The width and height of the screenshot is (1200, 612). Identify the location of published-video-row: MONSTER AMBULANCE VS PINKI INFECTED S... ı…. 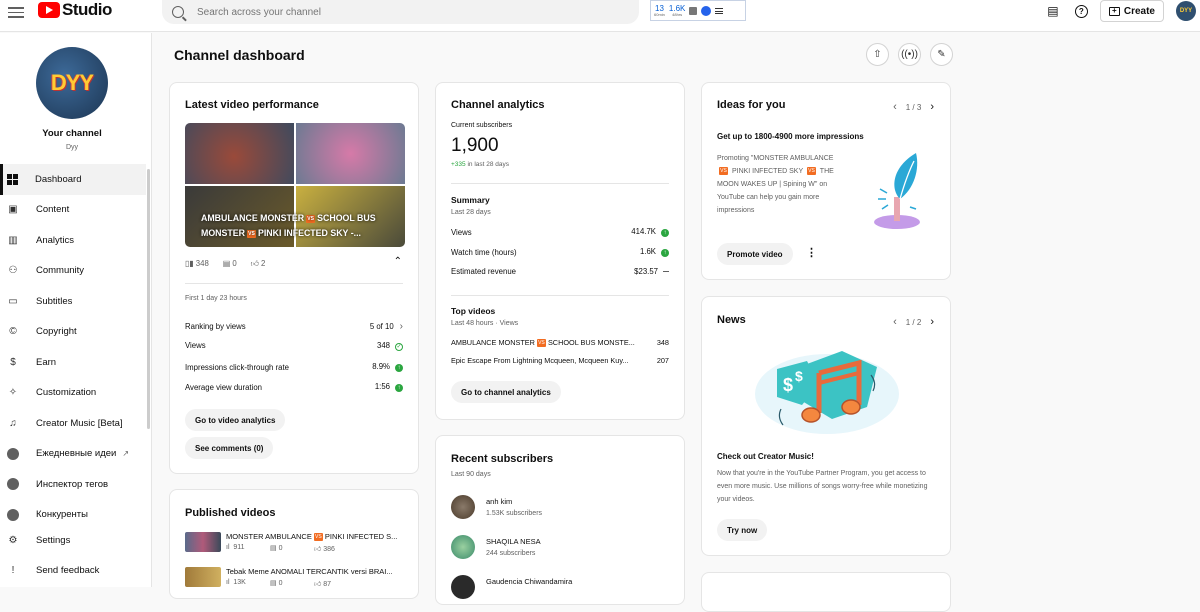
(295, 542).